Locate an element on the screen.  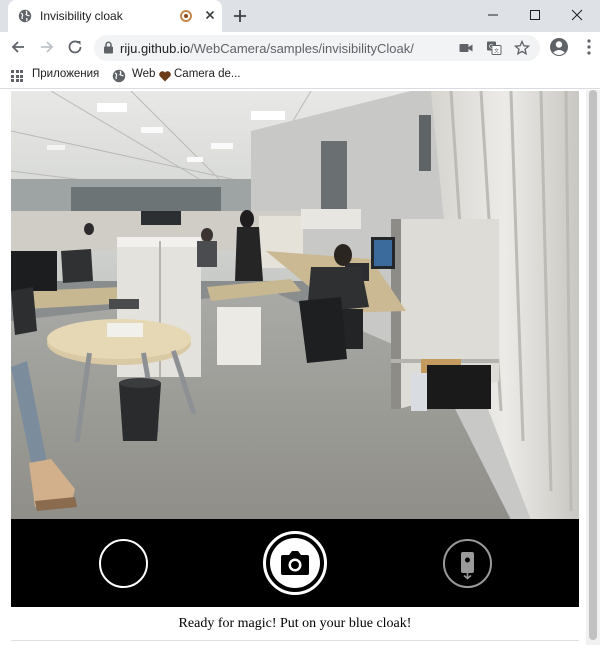
camera-controls-bar is located at coordinates (295, 563).